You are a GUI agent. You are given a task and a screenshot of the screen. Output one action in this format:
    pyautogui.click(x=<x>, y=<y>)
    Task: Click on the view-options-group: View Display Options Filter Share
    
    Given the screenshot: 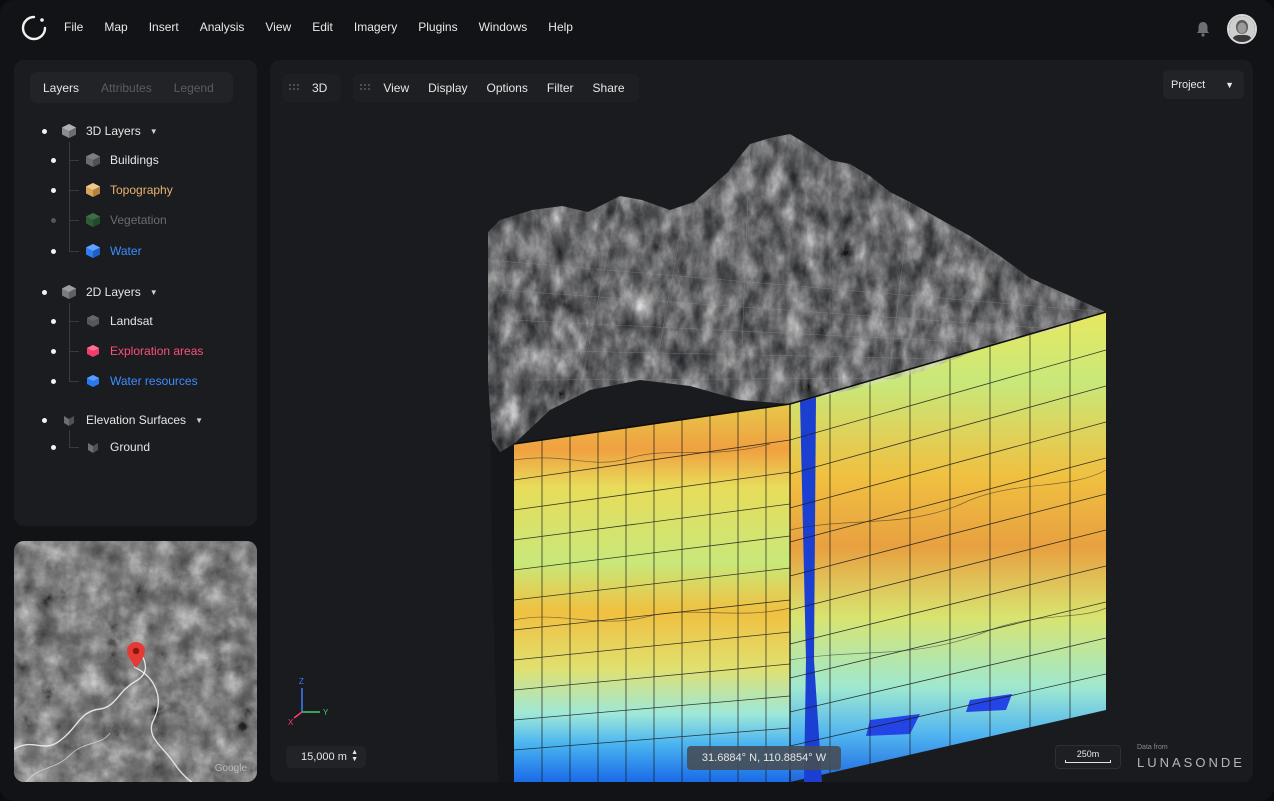 What is the action you would take?
    pyautogui.click(x=496, y=88)
    